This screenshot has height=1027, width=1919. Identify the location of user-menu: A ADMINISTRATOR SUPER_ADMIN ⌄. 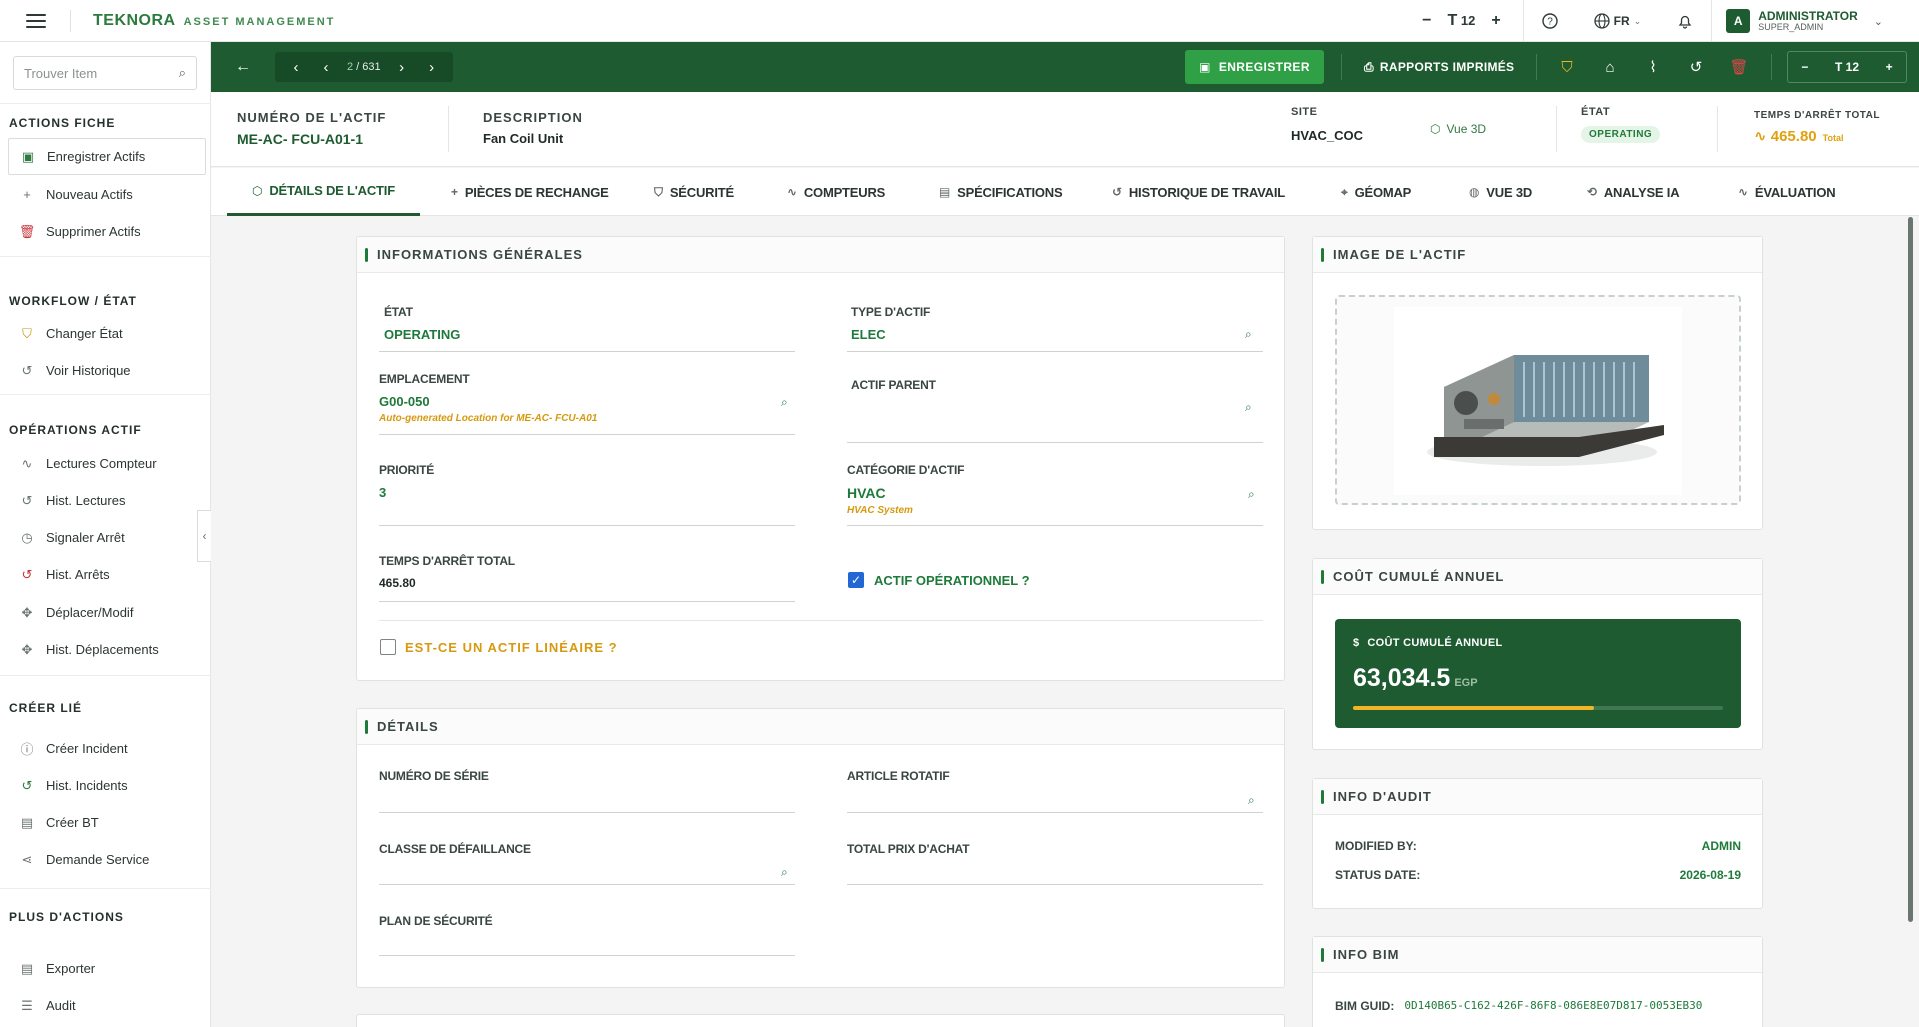
(1815, 21).